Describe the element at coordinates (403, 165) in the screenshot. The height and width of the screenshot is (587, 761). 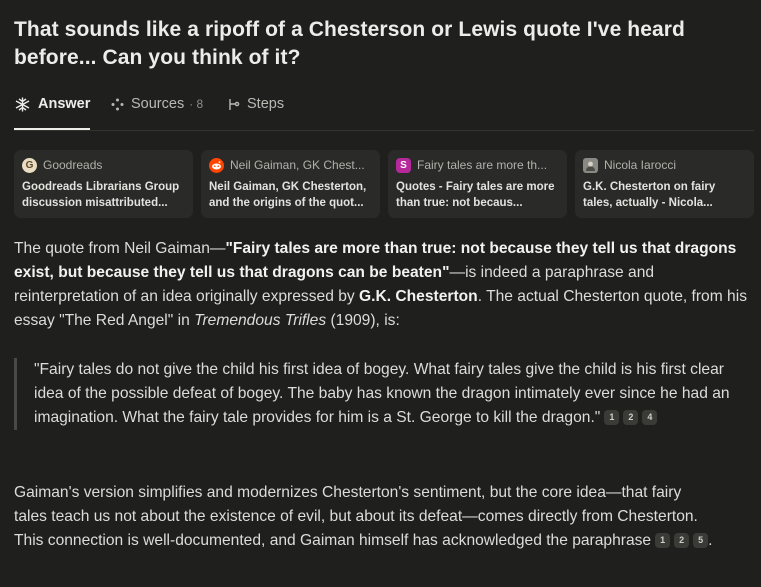
I see `quotes-favicon-icon: S` at that location.